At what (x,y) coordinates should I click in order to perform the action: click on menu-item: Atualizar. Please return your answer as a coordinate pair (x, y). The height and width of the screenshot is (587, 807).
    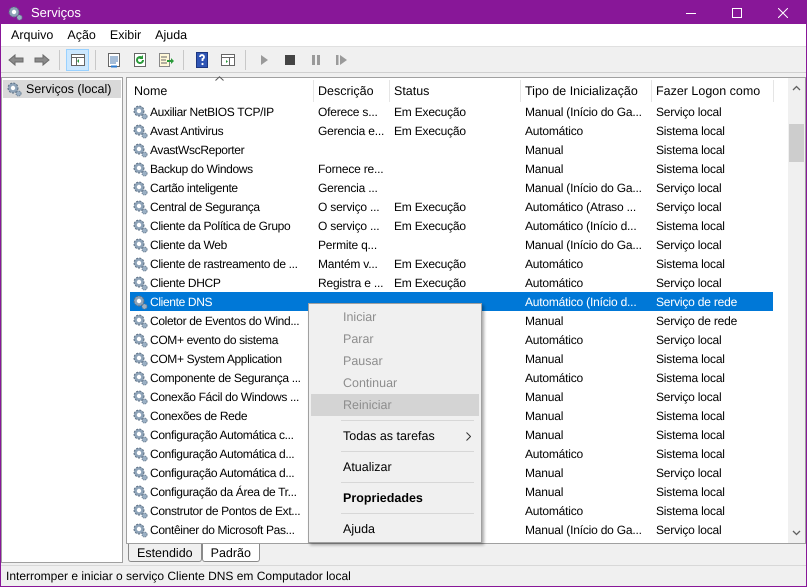
    Looking at the image, I should click on (395, 467).